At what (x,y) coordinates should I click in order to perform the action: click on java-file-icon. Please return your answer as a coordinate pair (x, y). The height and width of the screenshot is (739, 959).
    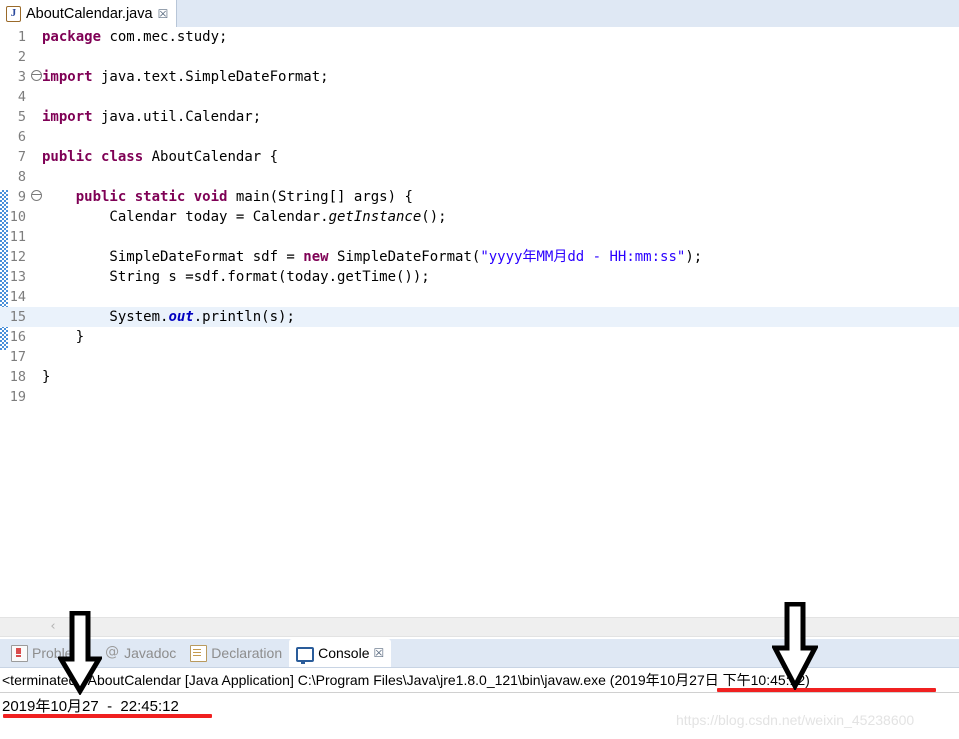
    Looking at the image, I should click on (13, 13).